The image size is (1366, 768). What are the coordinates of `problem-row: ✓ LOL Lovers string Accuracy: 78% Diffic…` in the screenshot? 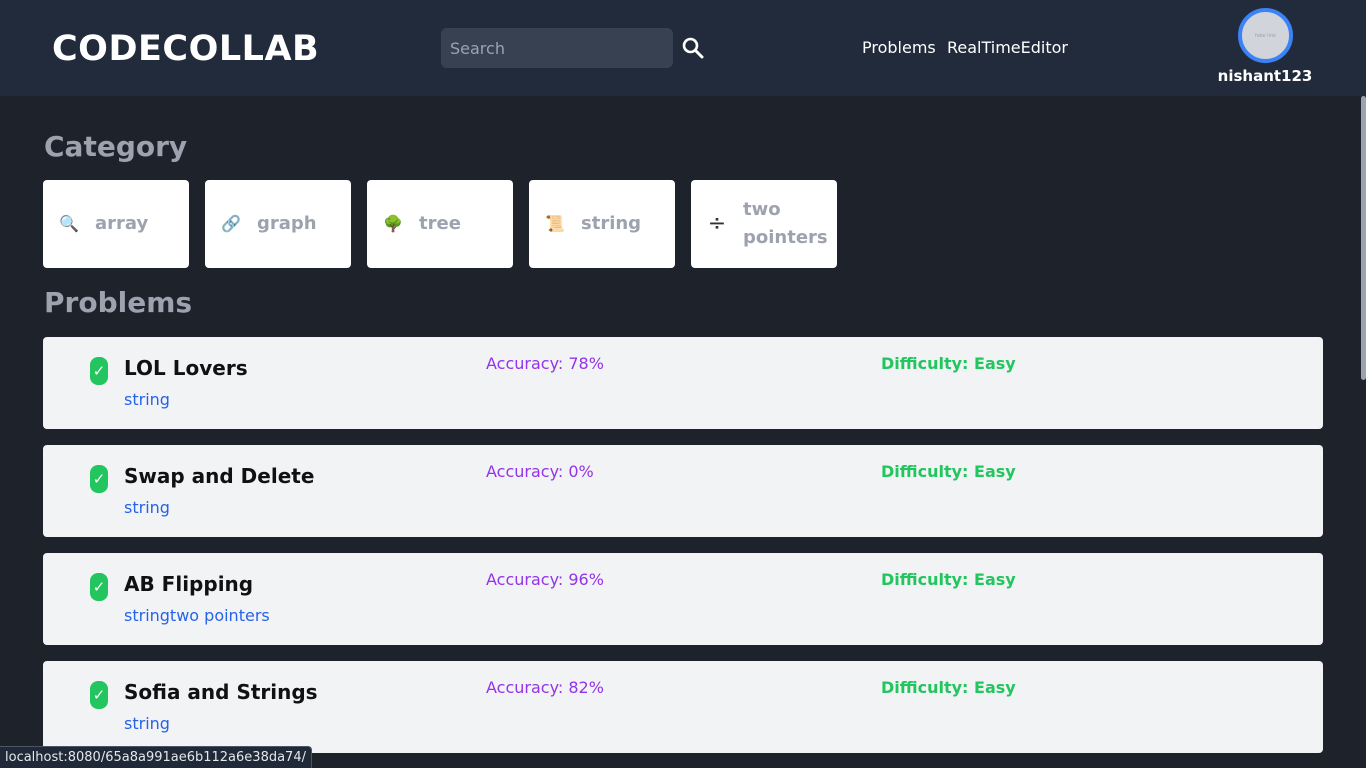 It's located at (683, 383).